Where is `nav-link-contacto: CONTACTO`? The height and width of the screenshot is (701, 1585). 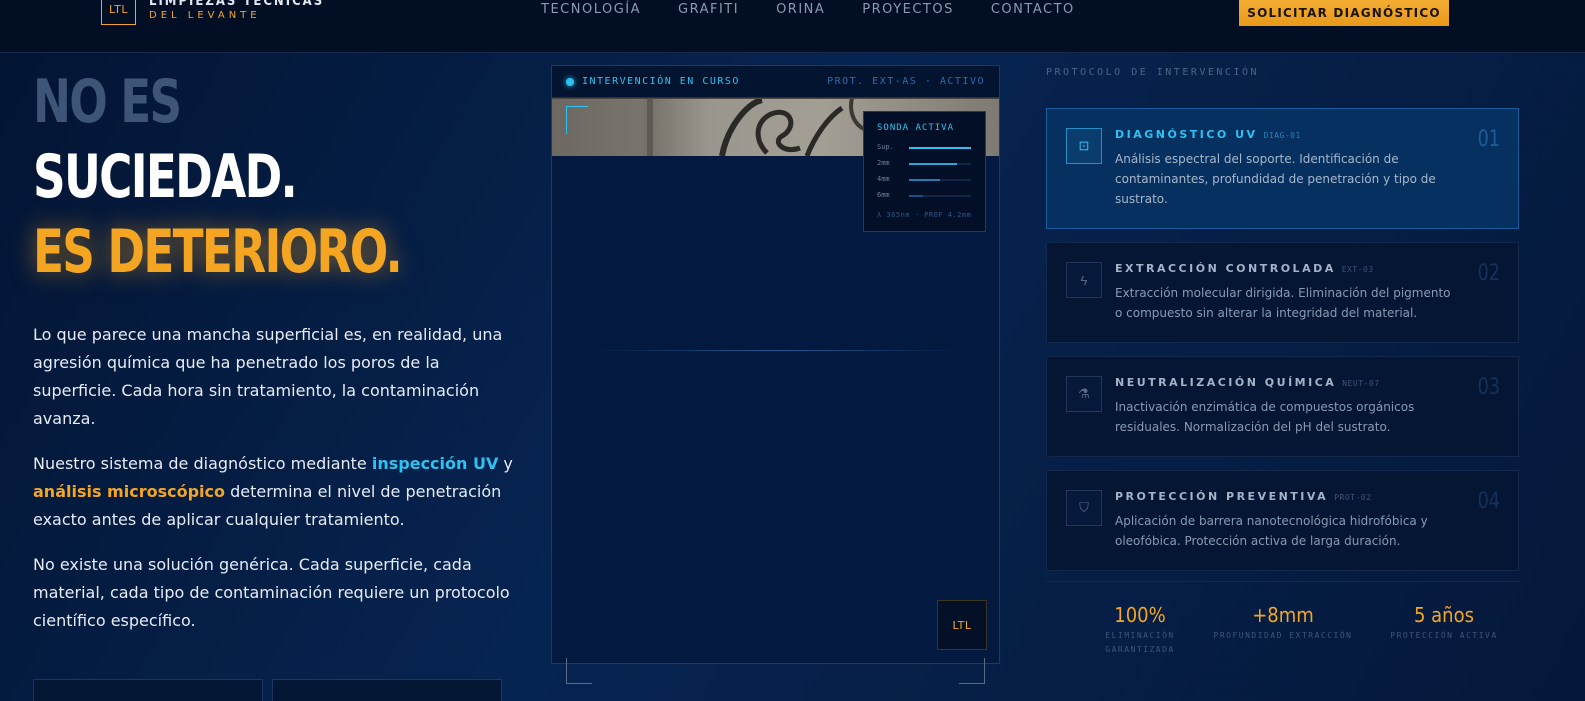 nav-link-contacto: CONTACTO is located at coordinates (1033, 9).